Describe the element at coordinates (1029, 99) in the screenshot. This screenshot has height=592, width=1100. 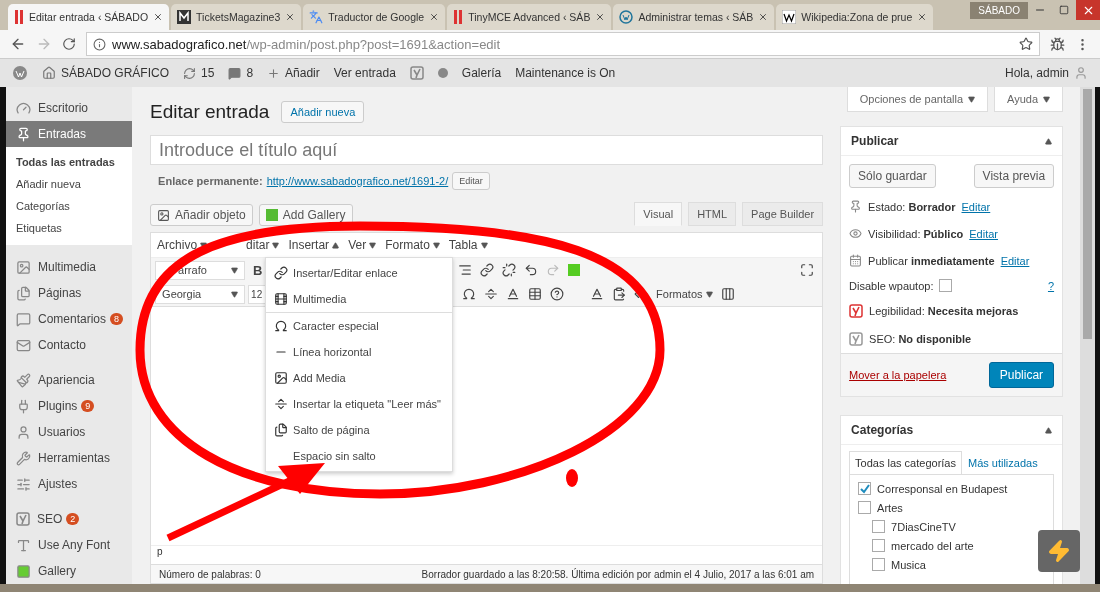
I see `screen-options-button: Ayuda` at that location.